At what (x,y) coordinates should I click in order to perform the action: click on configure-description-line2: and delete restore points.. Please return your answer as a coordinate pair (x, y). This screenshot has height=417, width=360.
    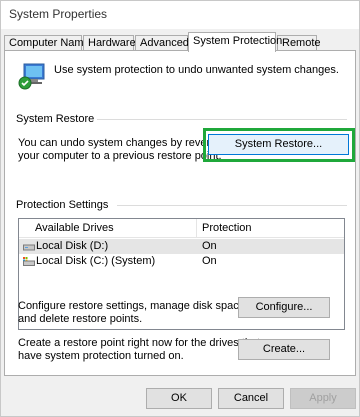
    Looking at the image, I should click on (80, 319).